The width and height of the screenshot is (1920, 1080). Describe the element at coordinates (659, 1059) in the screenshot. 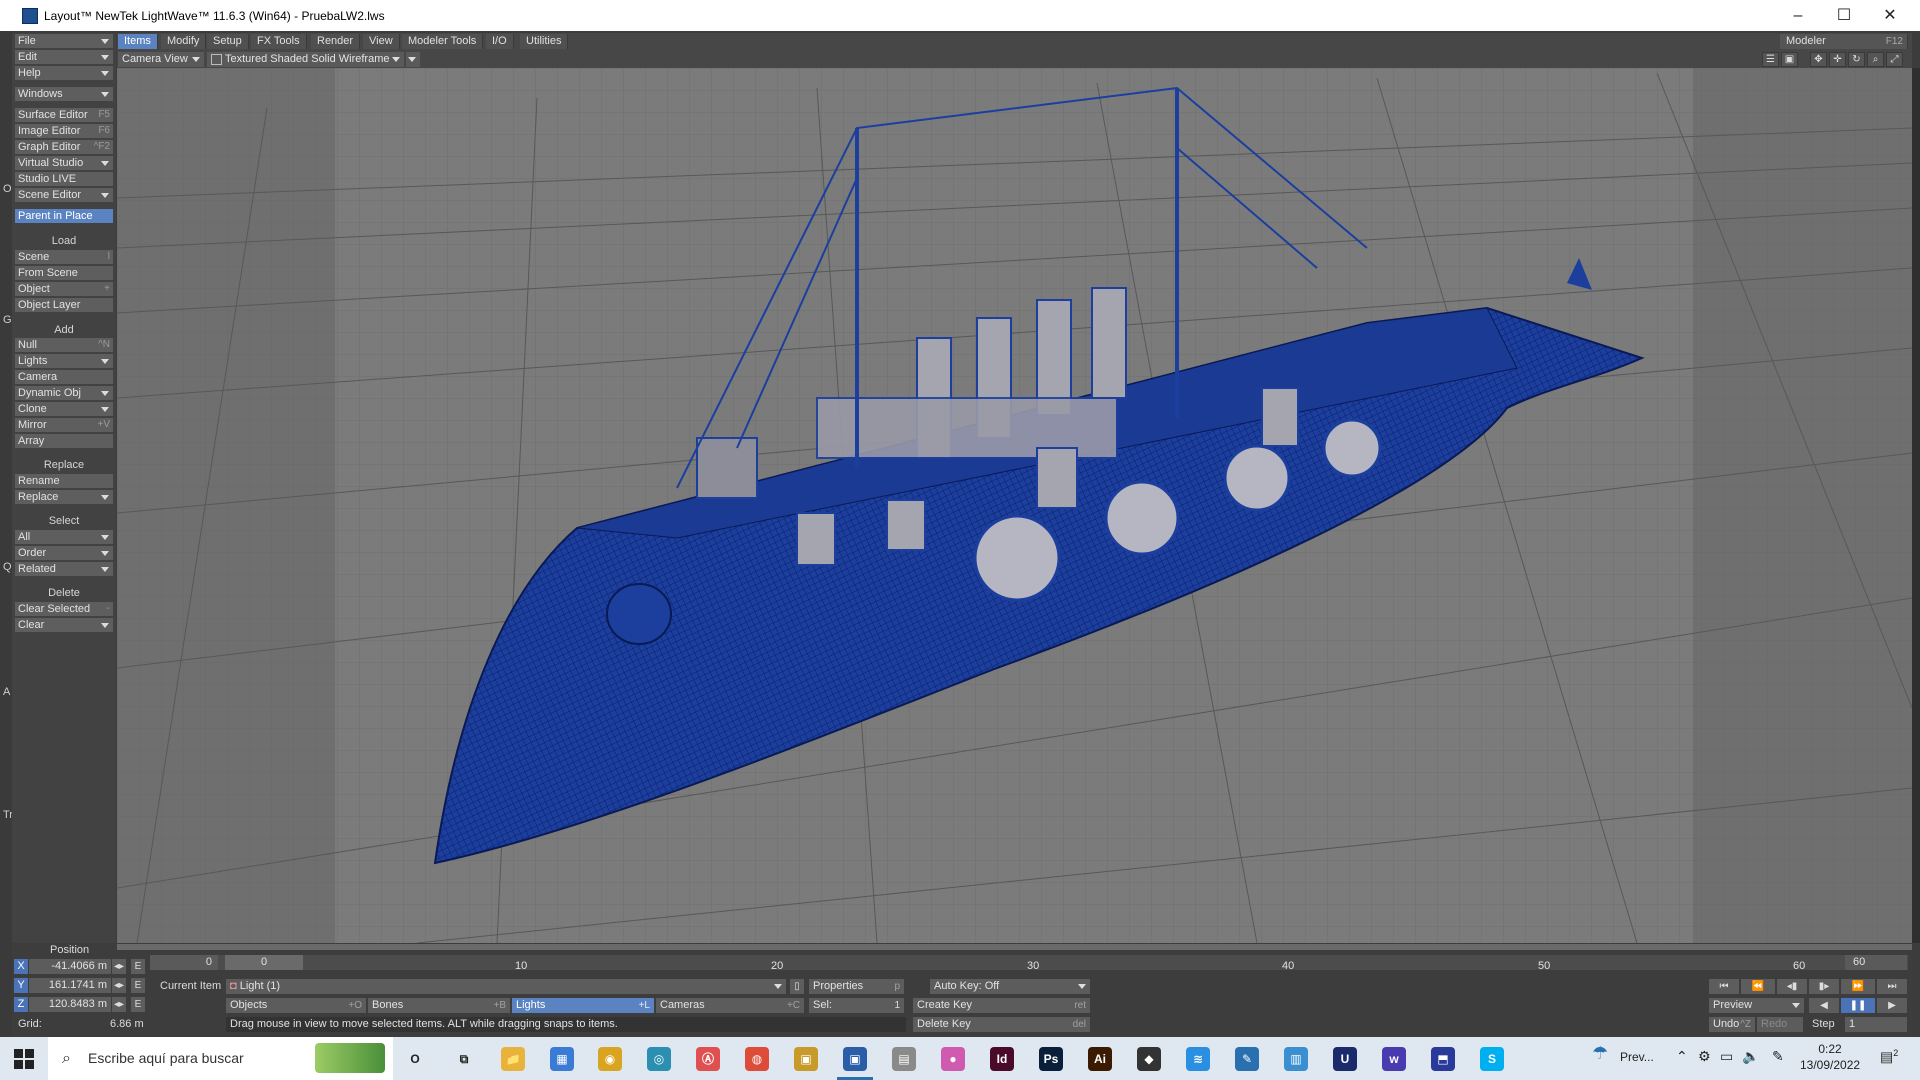

I see `taskbar-app-teal-icon: ◎` at that location.